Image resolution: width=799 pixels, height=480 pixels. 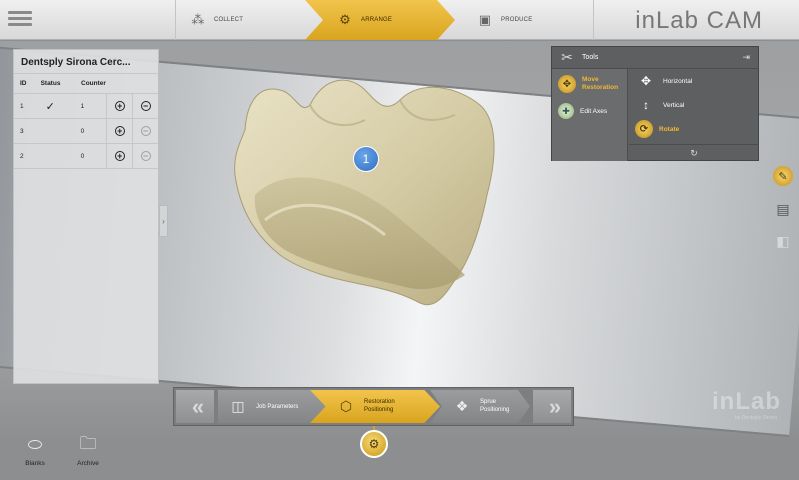 What do you see at coordinates (485, 19) in the screenshot?
I see `produce-icon: ▣` at bounding box center [485, 19].